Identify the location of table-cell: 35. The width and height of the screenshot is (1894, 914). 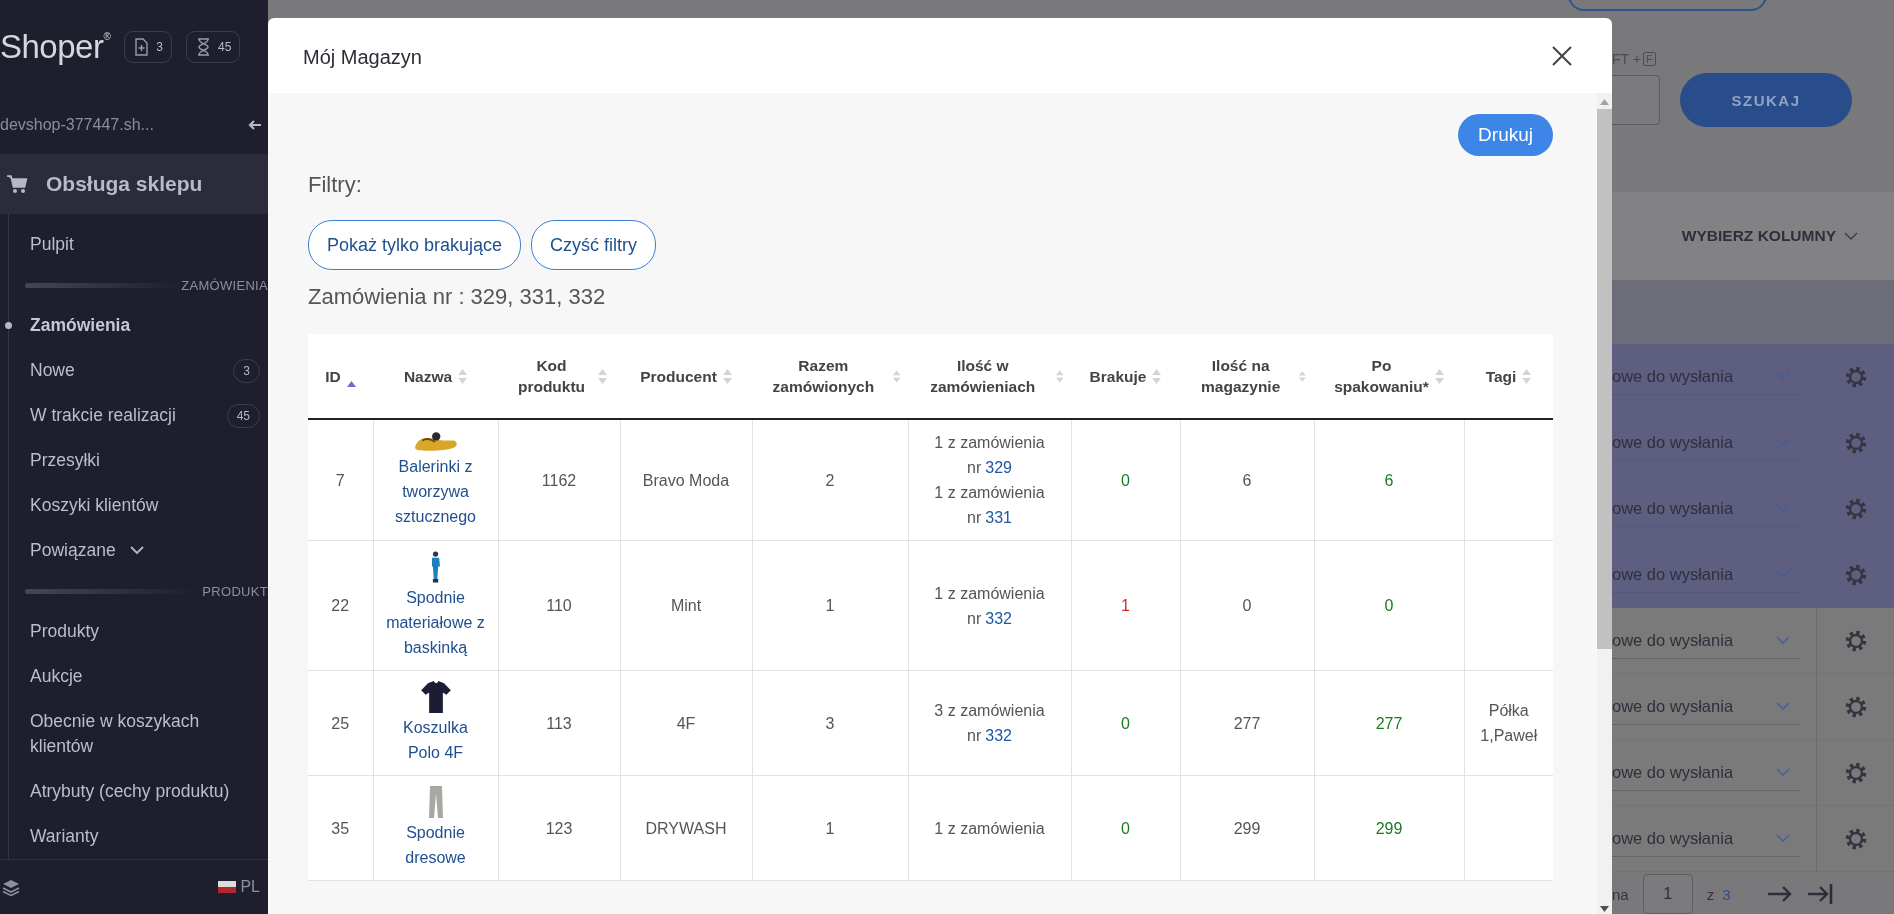
(340, 828).